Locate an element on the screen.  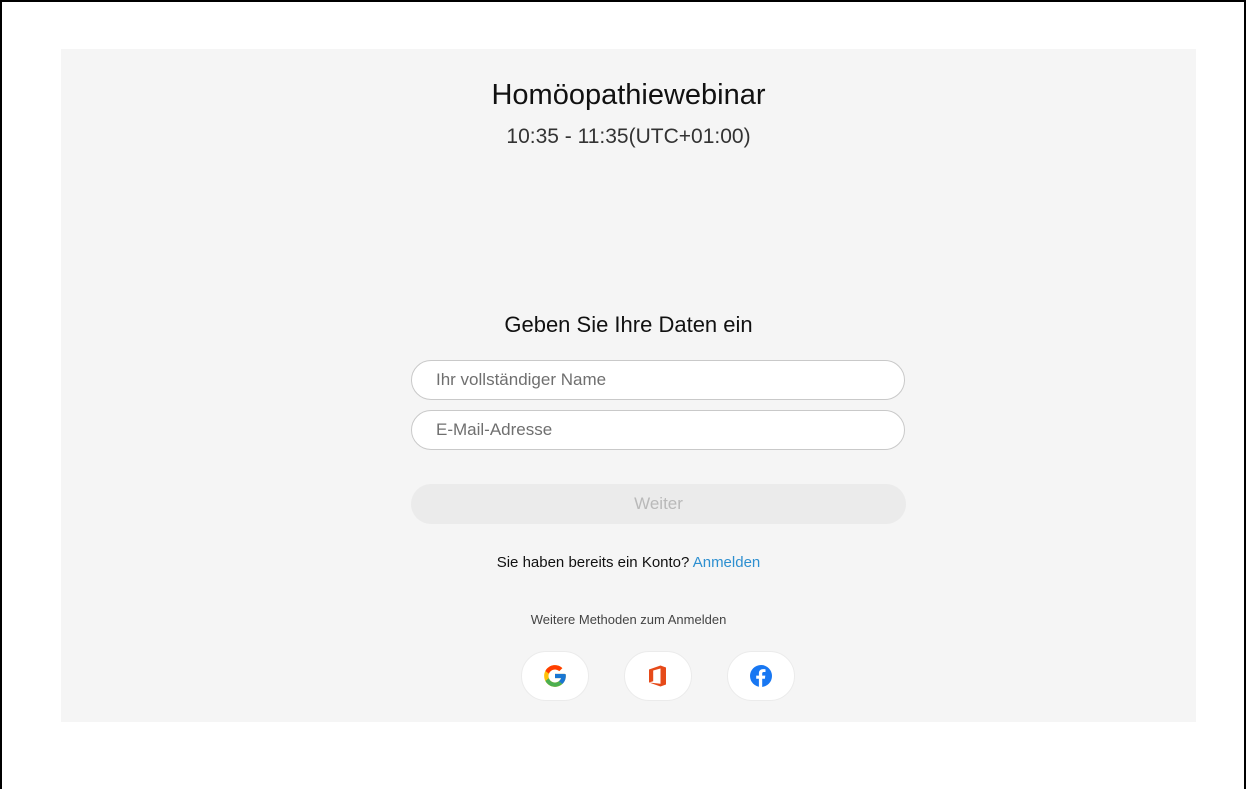
office-signin-button is located at coordinates (658, 676).